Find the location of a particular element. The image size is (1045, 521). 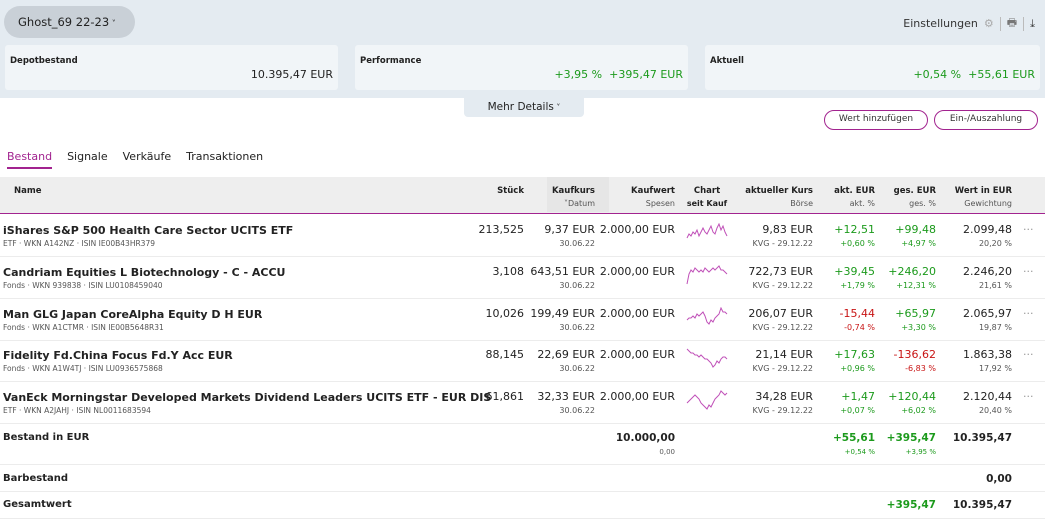

qty: 3,108 is located at coordinates (508, 271).